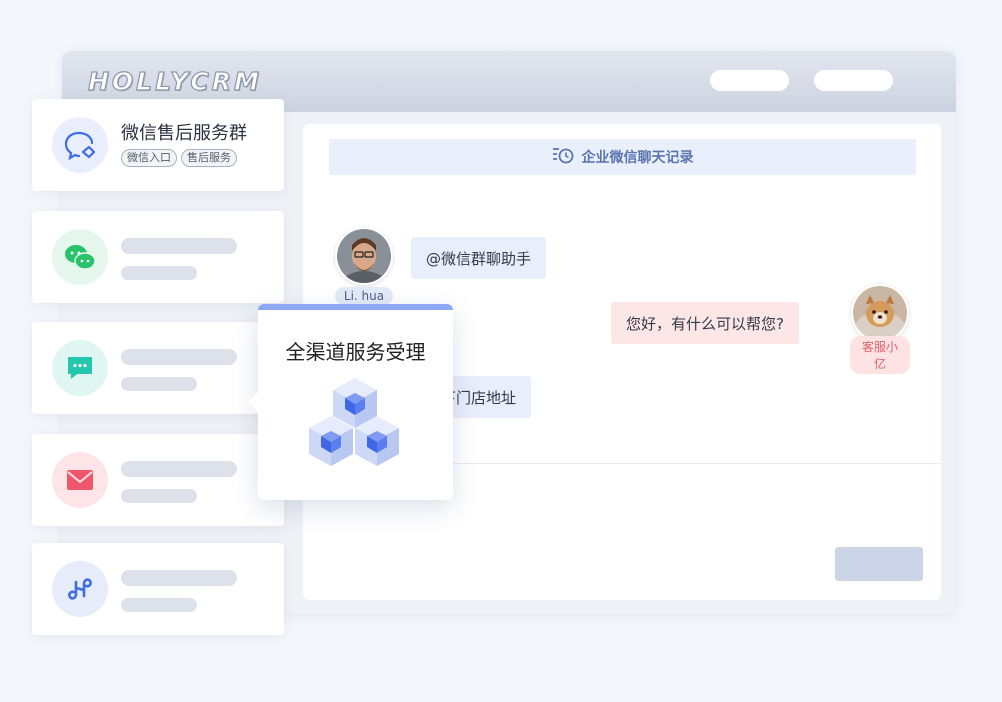 The width and height of the screenshot is (1002, 702). Describe the element at coordinates (158, 145) in the screenshot. I see `channel-card-wechat-group: 微信售后服务群 微信入口 售后服务` at that location.